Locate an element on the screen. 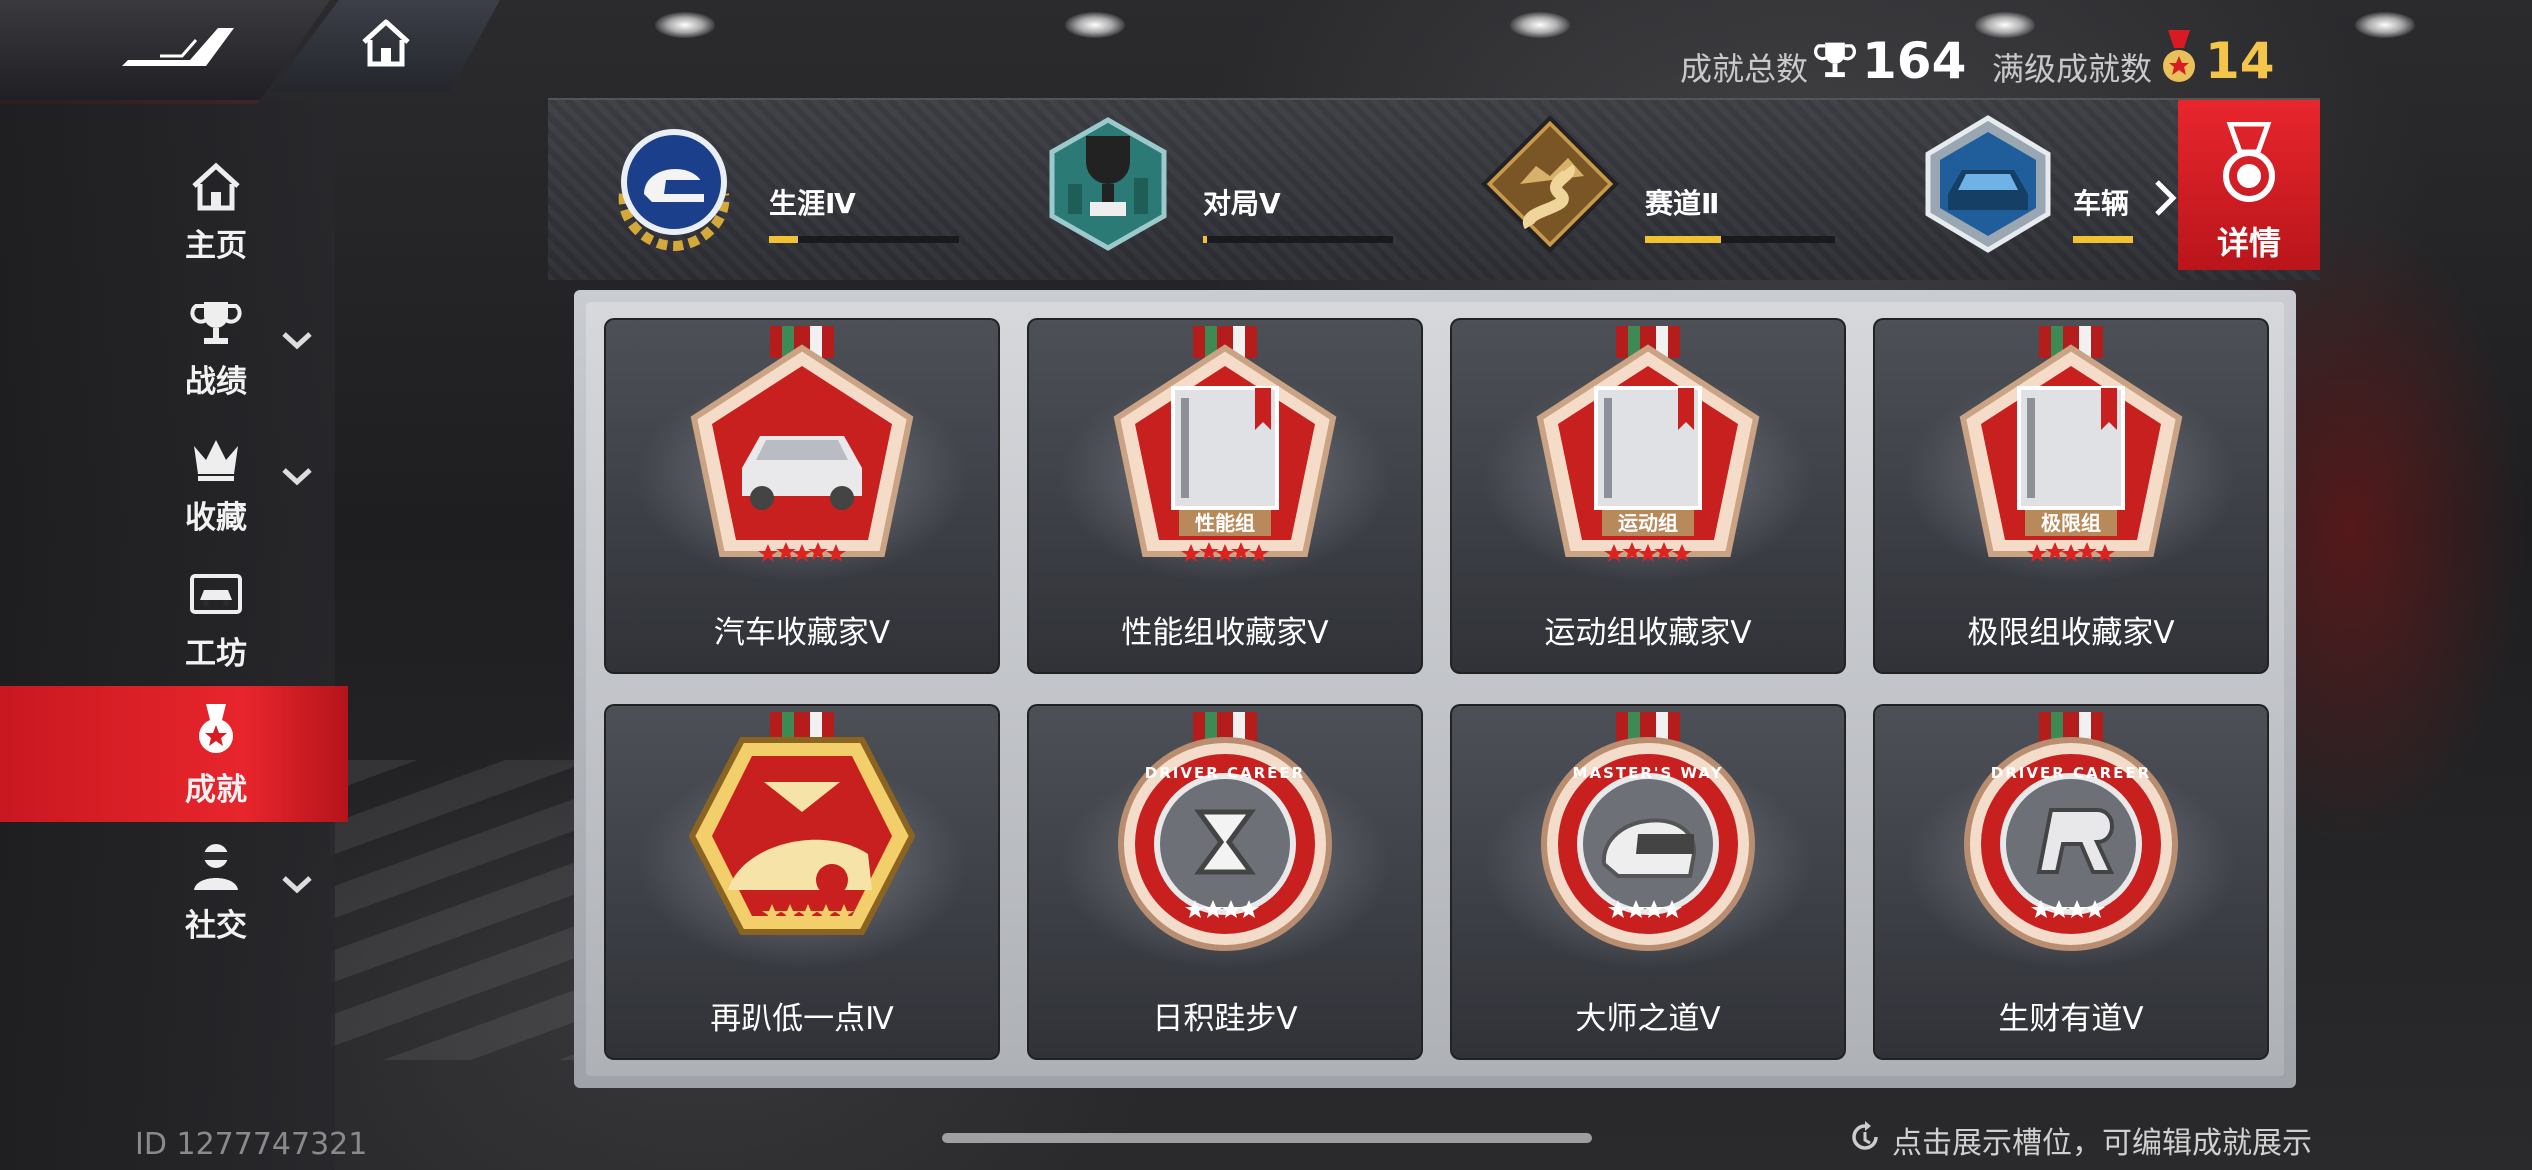 Image resolution: width=2532 pixels, height=1170 pixels. achievement-card: 再趴低一点Ⅳ is located at coordinates (802, 882).